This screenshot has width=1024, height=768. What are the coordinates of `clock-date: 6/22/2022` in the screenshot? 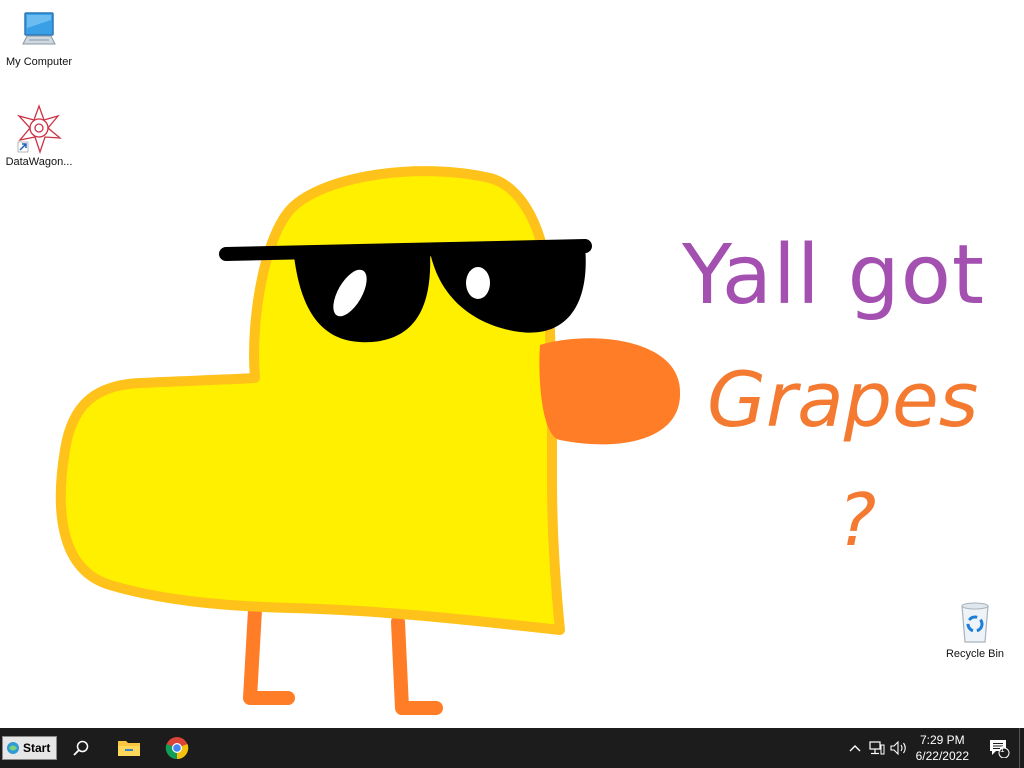 It's located at (942, 756).